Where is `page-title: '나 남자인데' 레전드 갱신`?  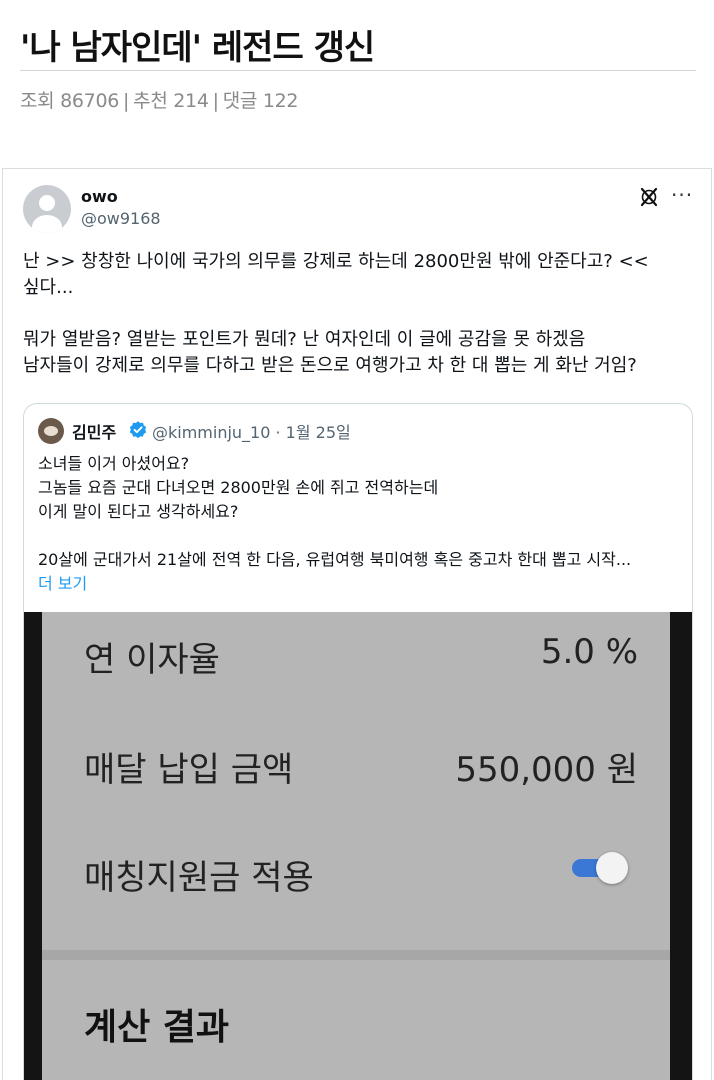
page-title: '나 남자인데' 레전드 갱신 is located at coordinates (197, 48).